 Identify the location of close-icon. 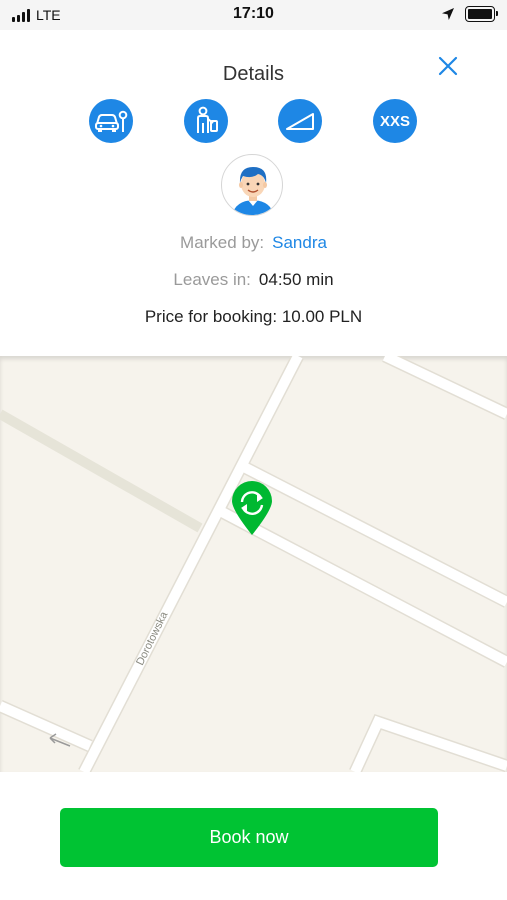
(448, 66).